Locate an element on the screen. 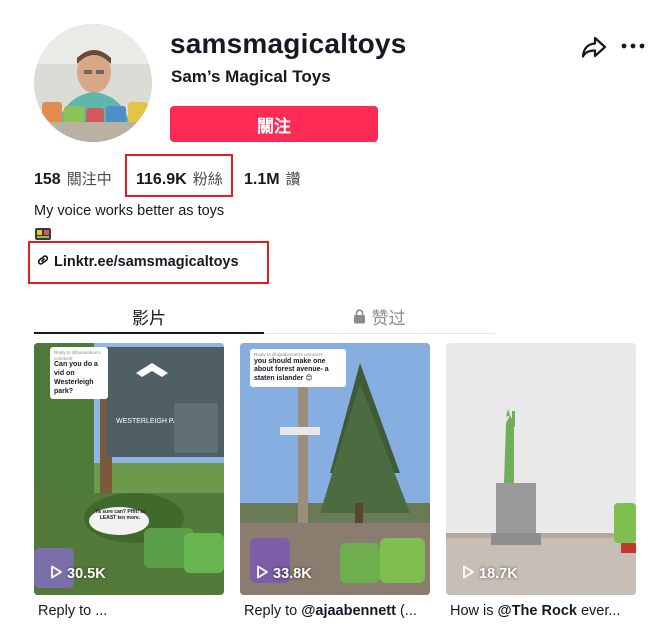 This screenshot has height=632, width=649. likes-count: 1.1M is located at coordinates (262, 179).